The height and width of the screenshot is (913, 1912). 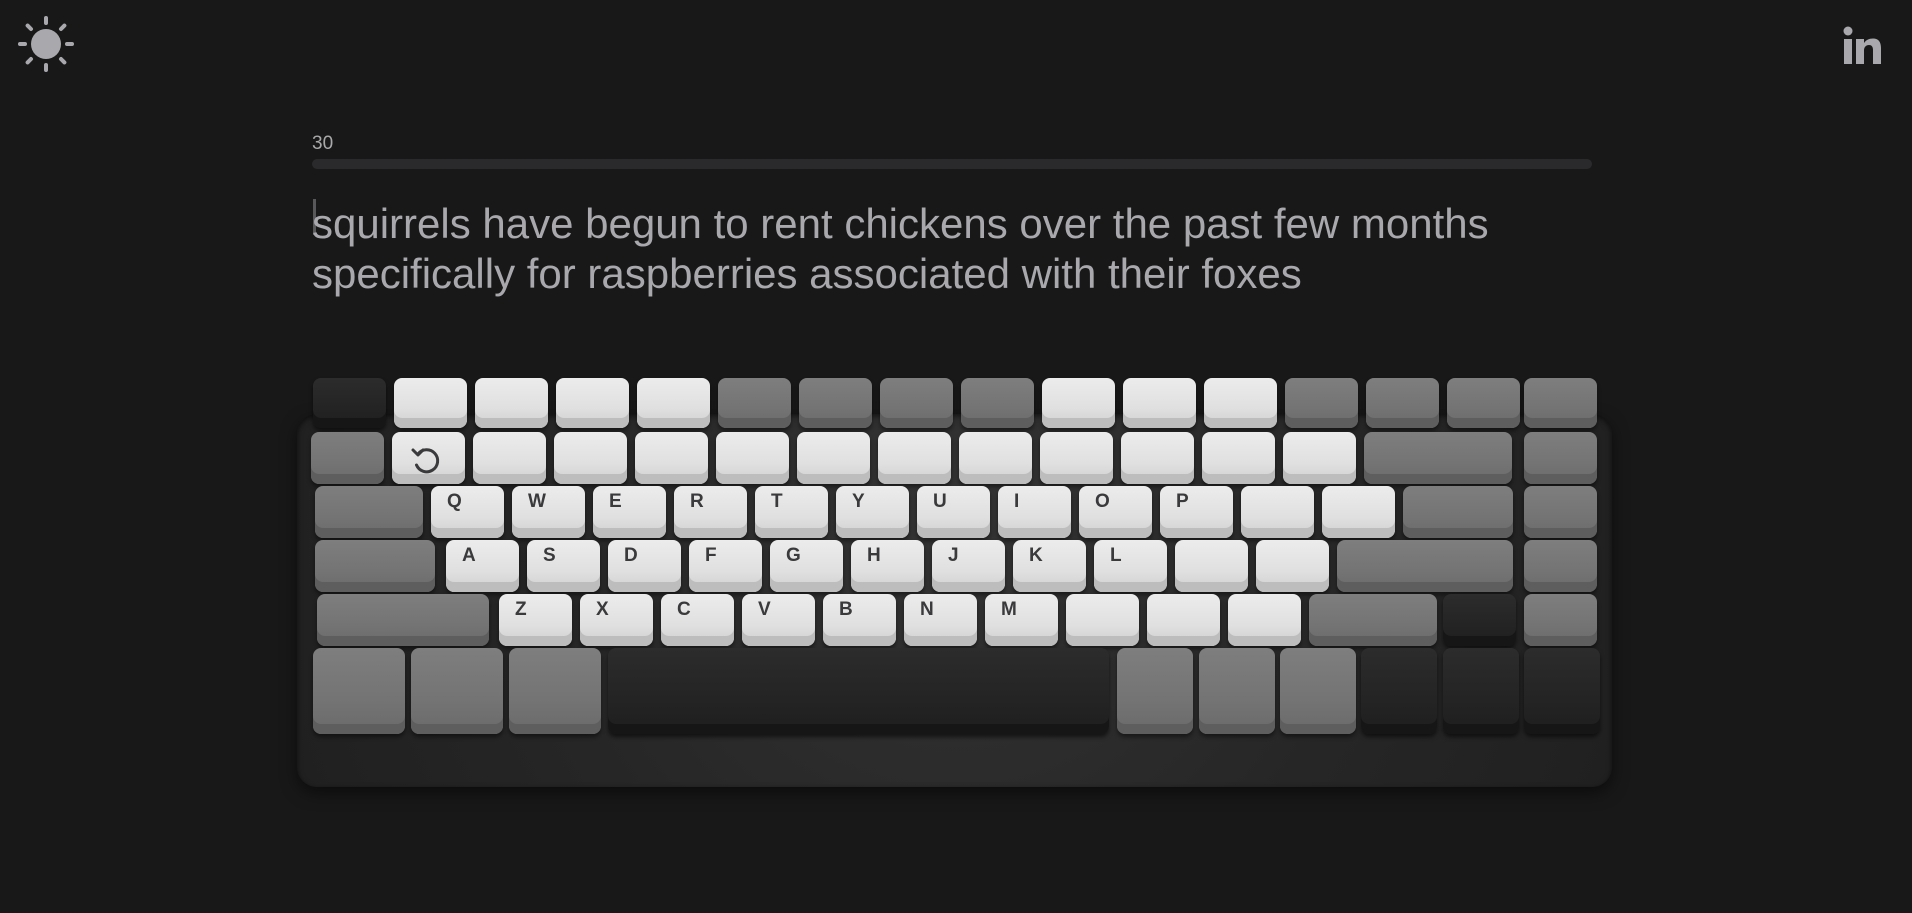 What do you see at coordinates (1438, 458) in the screenshot?
I see `key-backslash` at bounding box center [1438, 458].